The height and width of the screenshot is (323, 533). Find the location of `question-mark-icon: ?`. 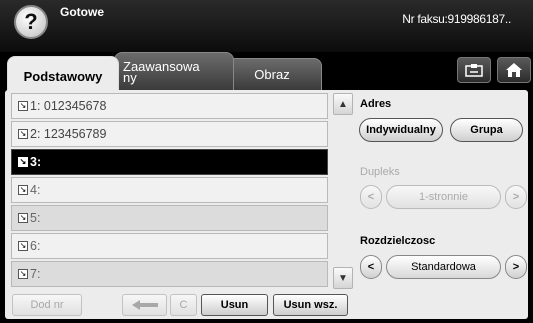

question-mark-icon: ? is located at coordinates (31, 22).